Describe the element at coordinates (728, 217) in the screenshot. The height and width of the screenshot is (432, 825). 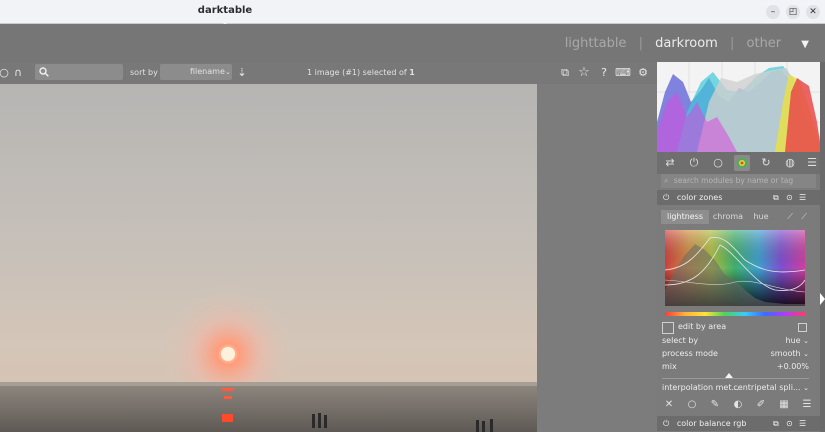
I see `tab-chroma: chroma` at that location.